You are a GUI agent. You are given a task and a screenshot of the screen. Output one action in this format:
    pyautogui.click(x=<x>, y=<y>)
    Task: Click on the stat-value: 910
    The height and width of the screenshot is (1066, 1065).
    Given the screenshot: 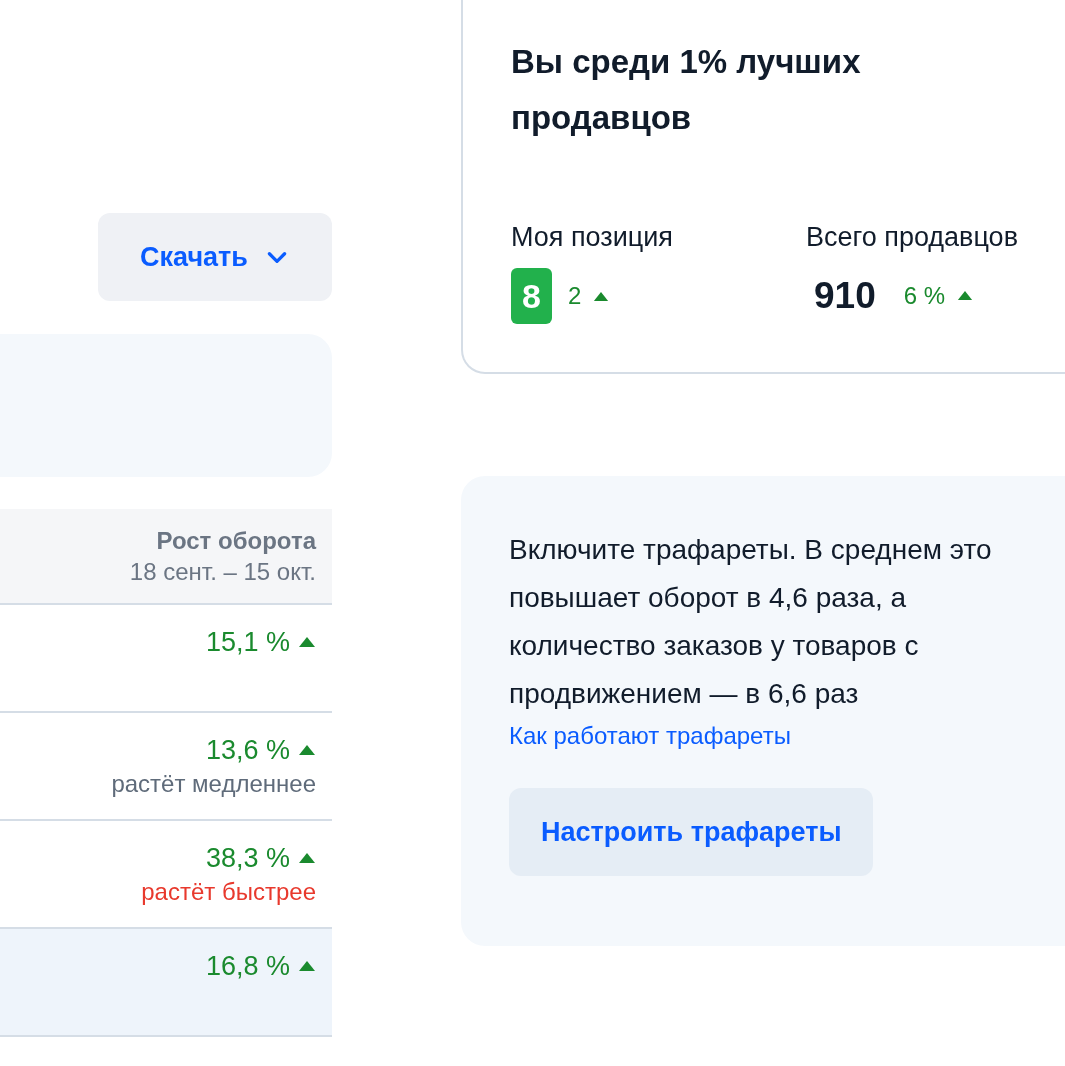 What is the action you would take?
    pyautogui.click(x=845, y=296)
    